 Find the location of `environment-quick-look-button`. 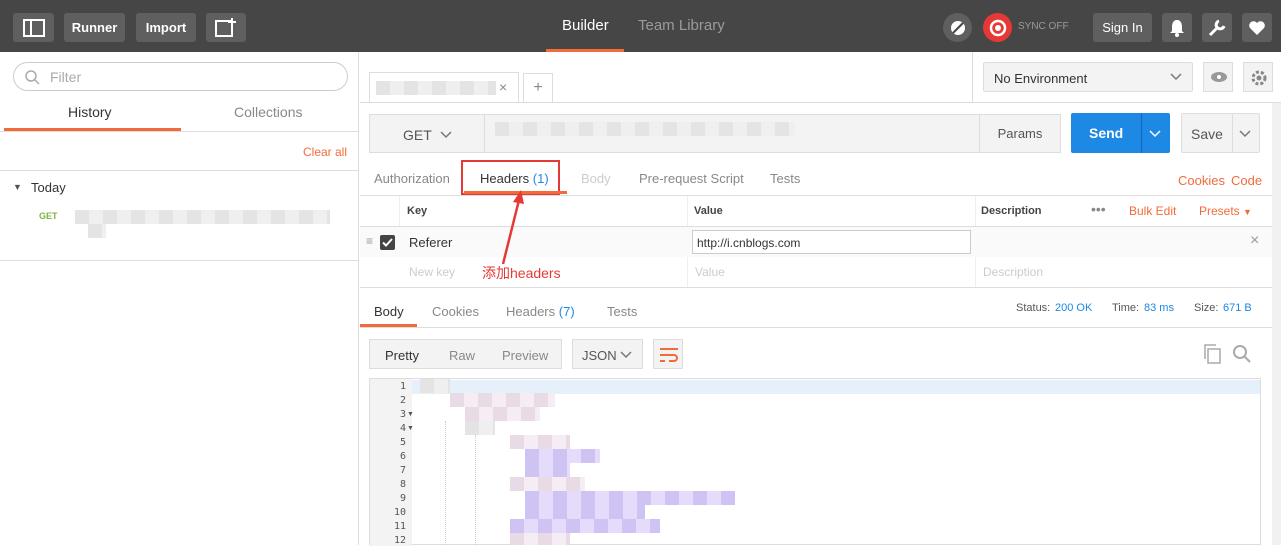

environment-quick-look-button is located at coordinates (1218, 77).